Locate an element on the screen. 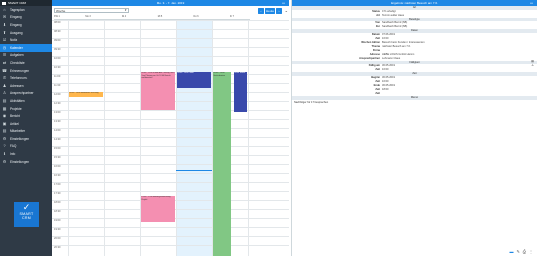  field-value: Lehmann Claus is located at coordinates (391, 58).